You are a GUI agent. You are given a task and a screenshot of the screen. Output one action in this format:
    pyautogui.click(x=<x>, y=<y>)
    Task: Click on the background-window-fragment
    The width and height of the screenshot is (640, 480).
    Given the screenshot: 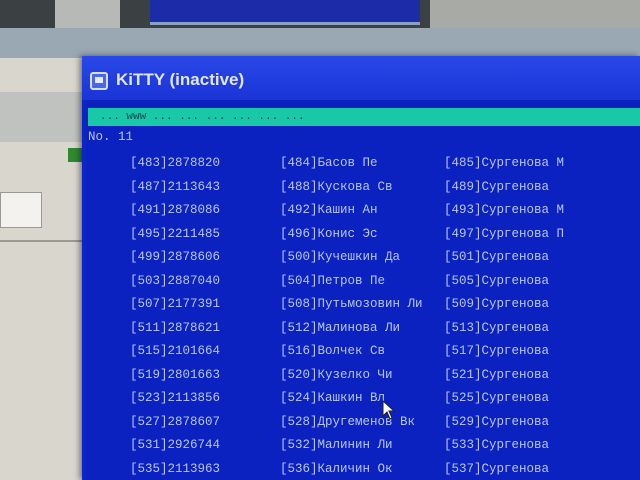 What is the action you would take?
    pyautogui.click(x=87, y=15)
    